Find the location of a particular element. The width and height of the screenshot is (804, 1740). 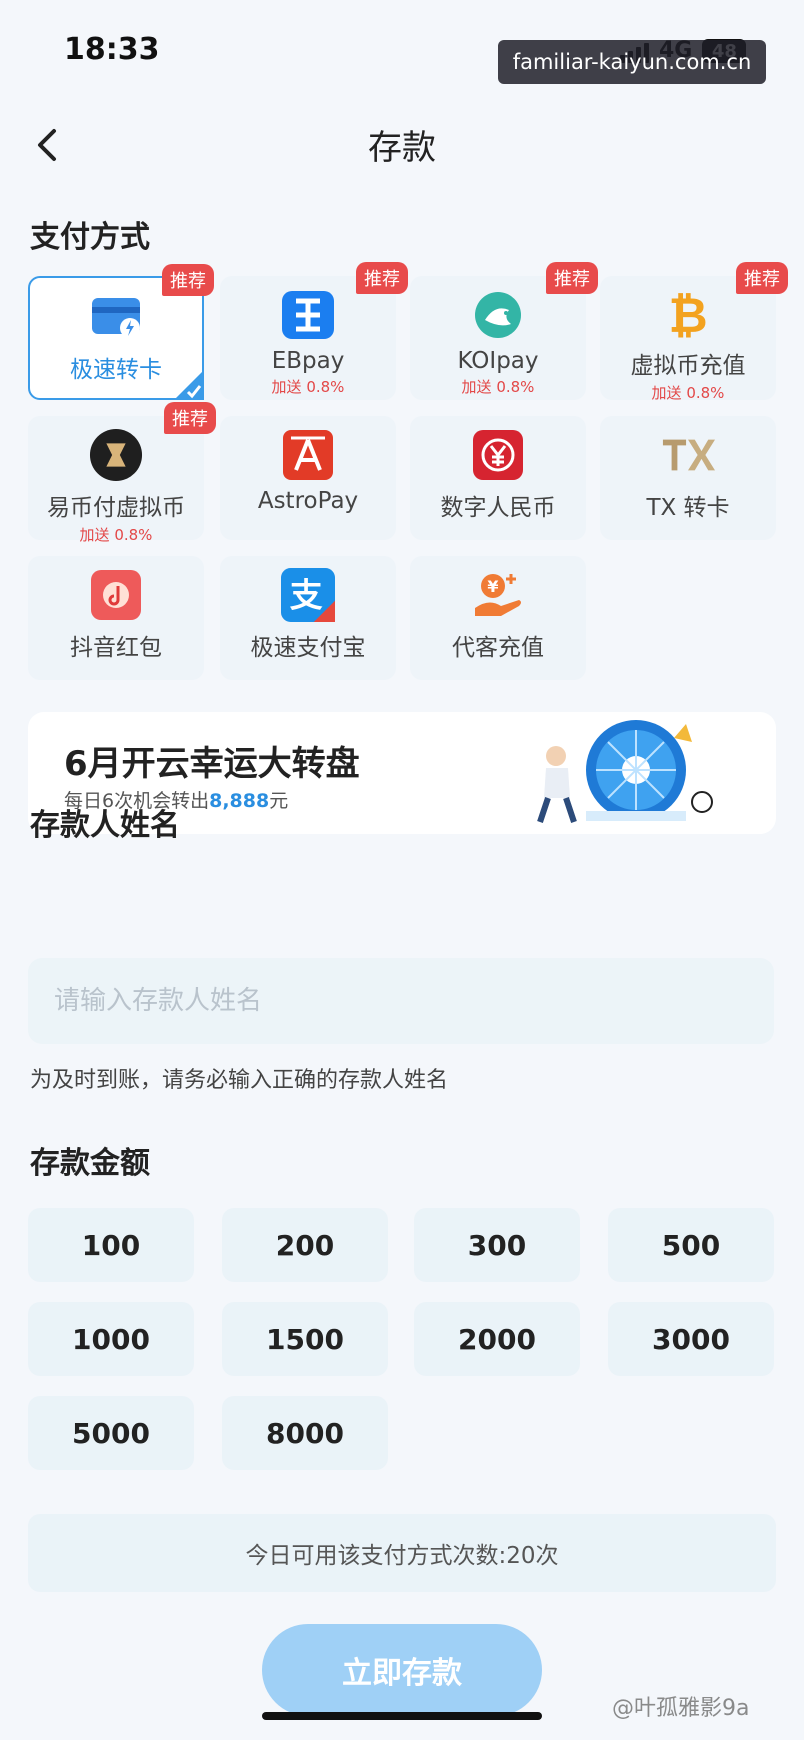

payment-method-name: KOIpay is located at coordinates (498, 361).